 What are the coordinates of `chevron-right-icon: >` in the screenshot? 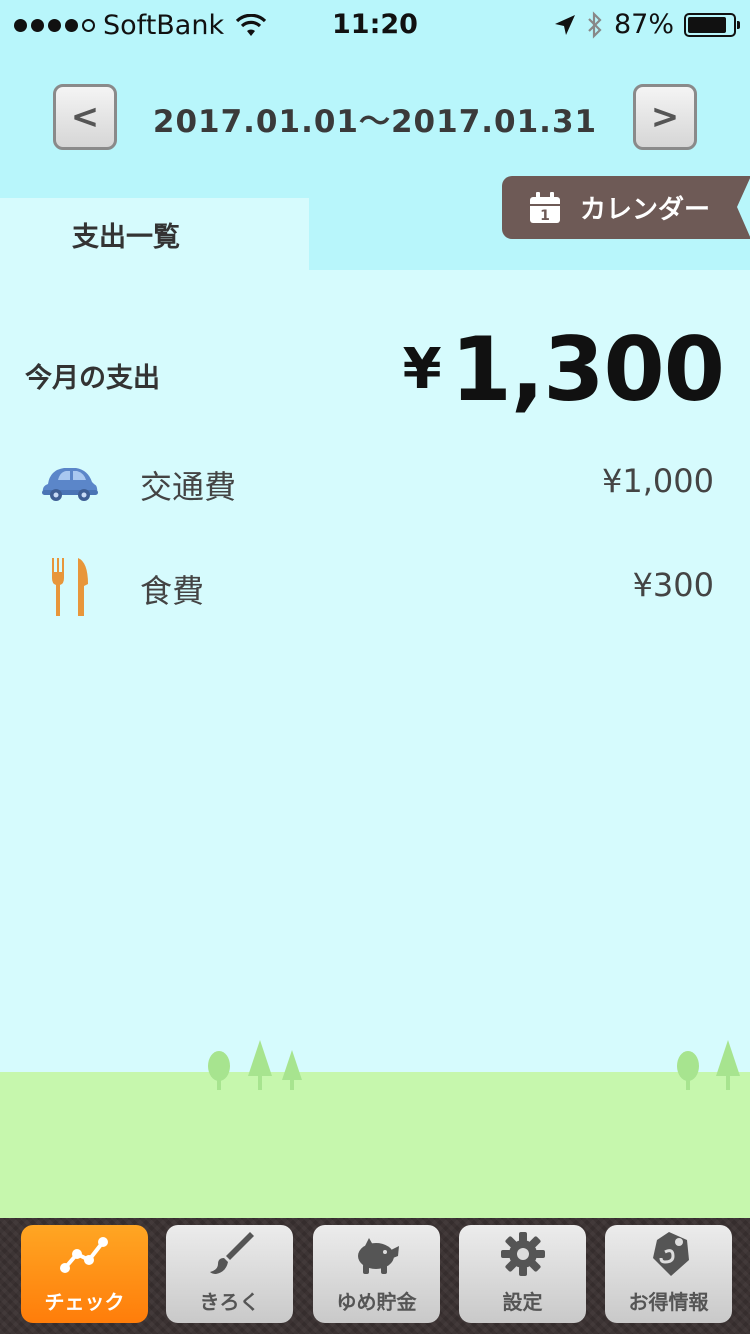 It's located at (665, 117).